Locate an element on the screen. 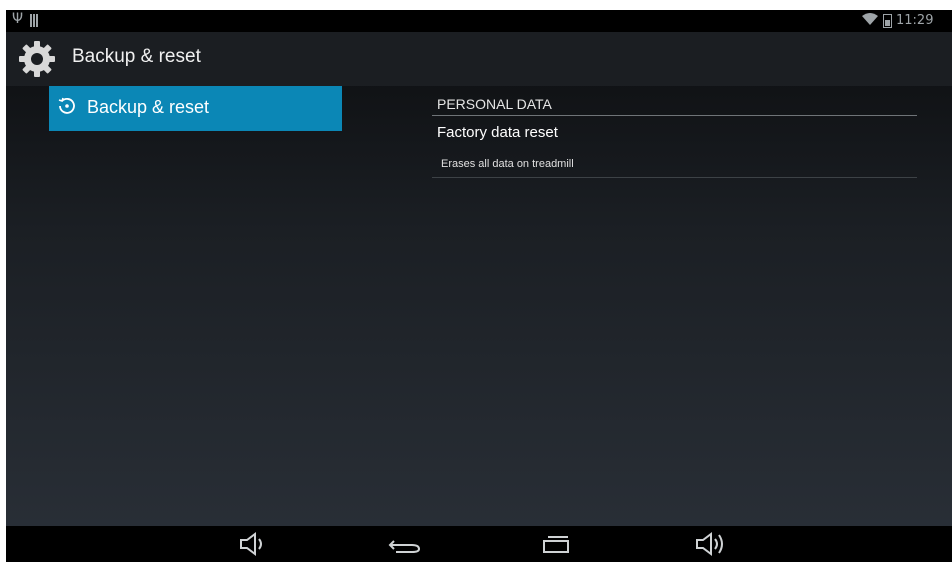 Image resolution: width=952 pixels, height=562 pixels. action-bar: Backup & reset is located at coordinates (479, 59).